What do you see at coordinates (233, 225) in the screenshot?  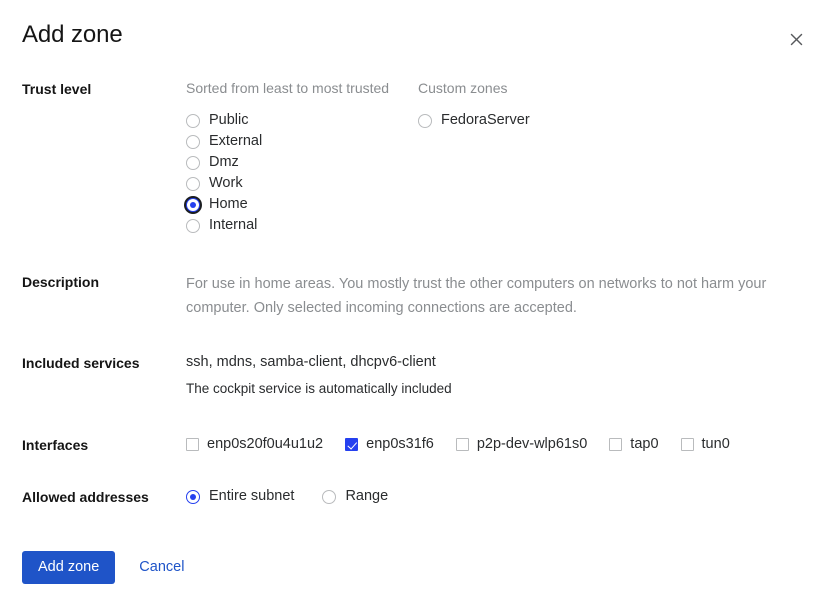 I see `radio-label: Internal` at bounding box center [233, 225].